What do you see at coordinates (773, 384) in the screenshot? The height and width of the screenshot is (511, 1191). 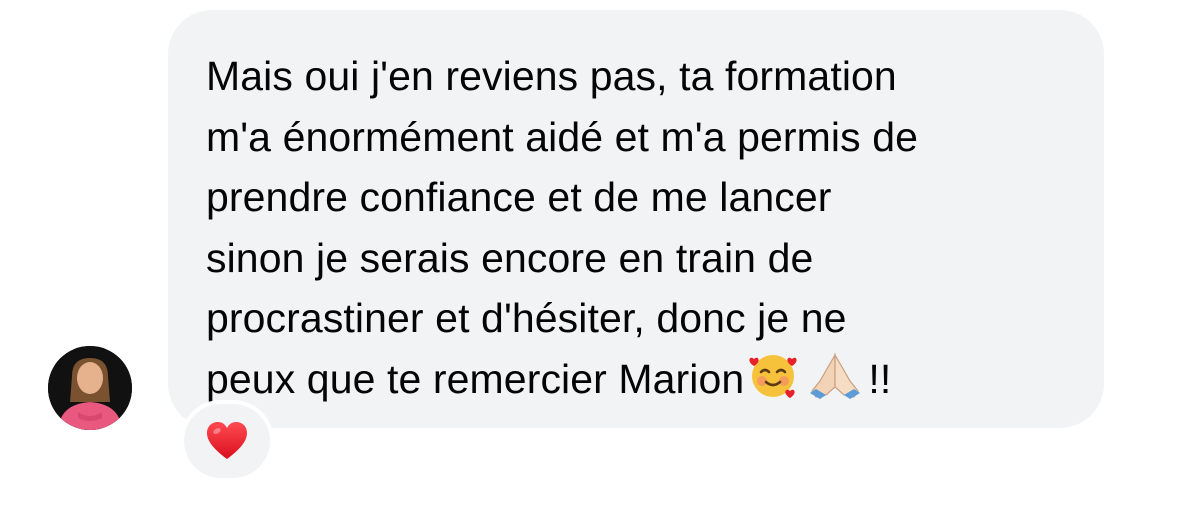 I see `smiling-face-with-hearts-icon` at bounding box center [773, 384].